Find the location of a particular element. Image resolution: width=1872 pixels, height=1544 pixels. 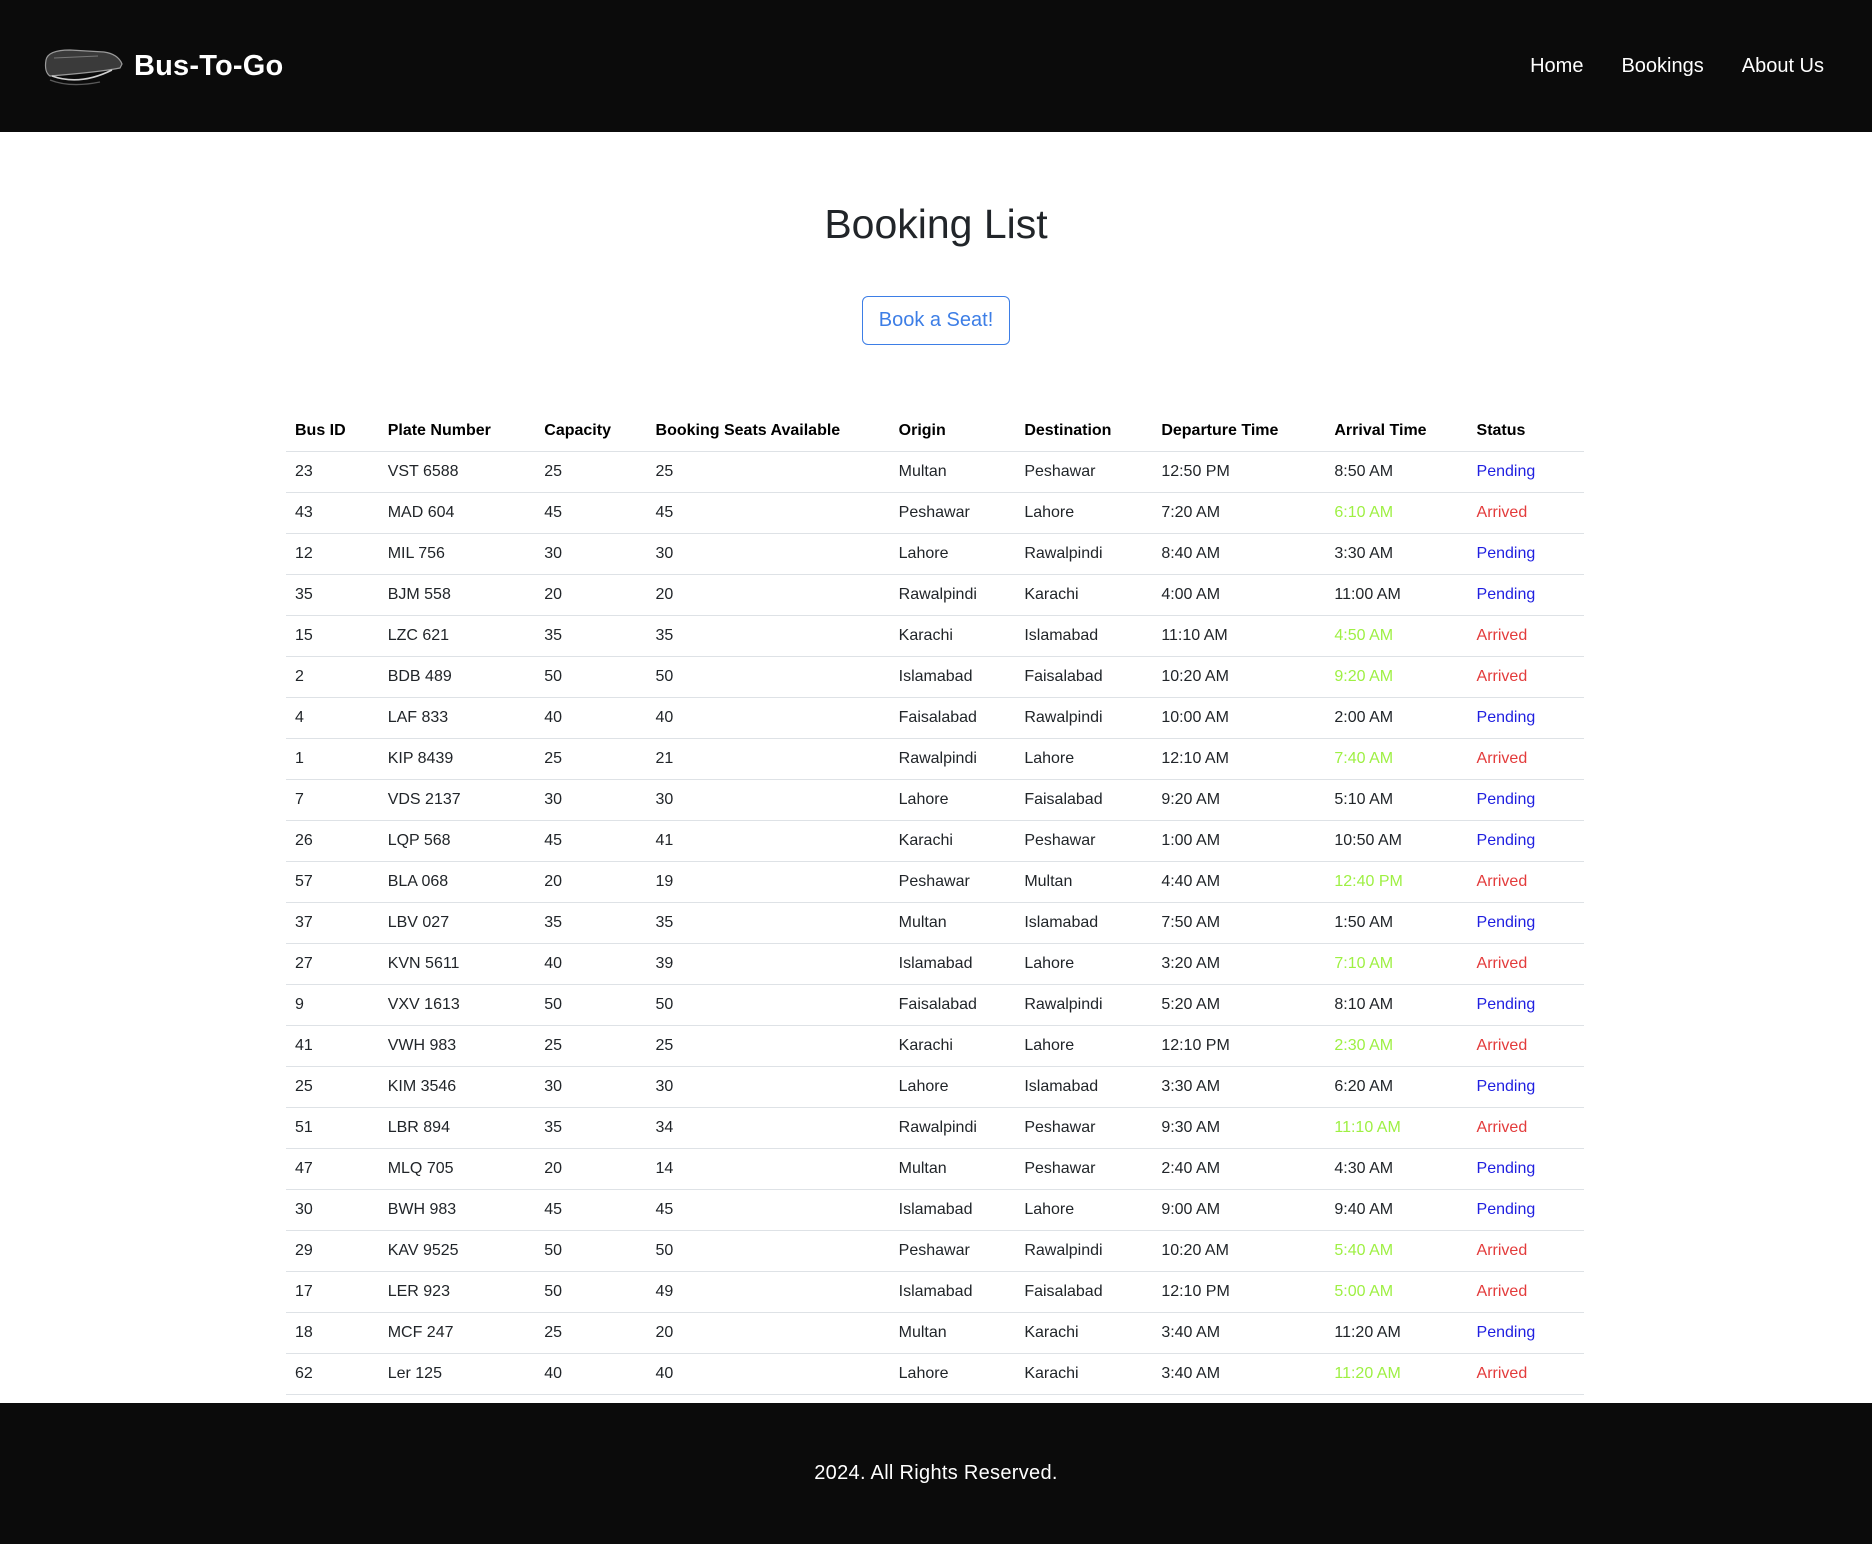

cell-plate-number: BWH 983 is located at coordinates (457, 1210).